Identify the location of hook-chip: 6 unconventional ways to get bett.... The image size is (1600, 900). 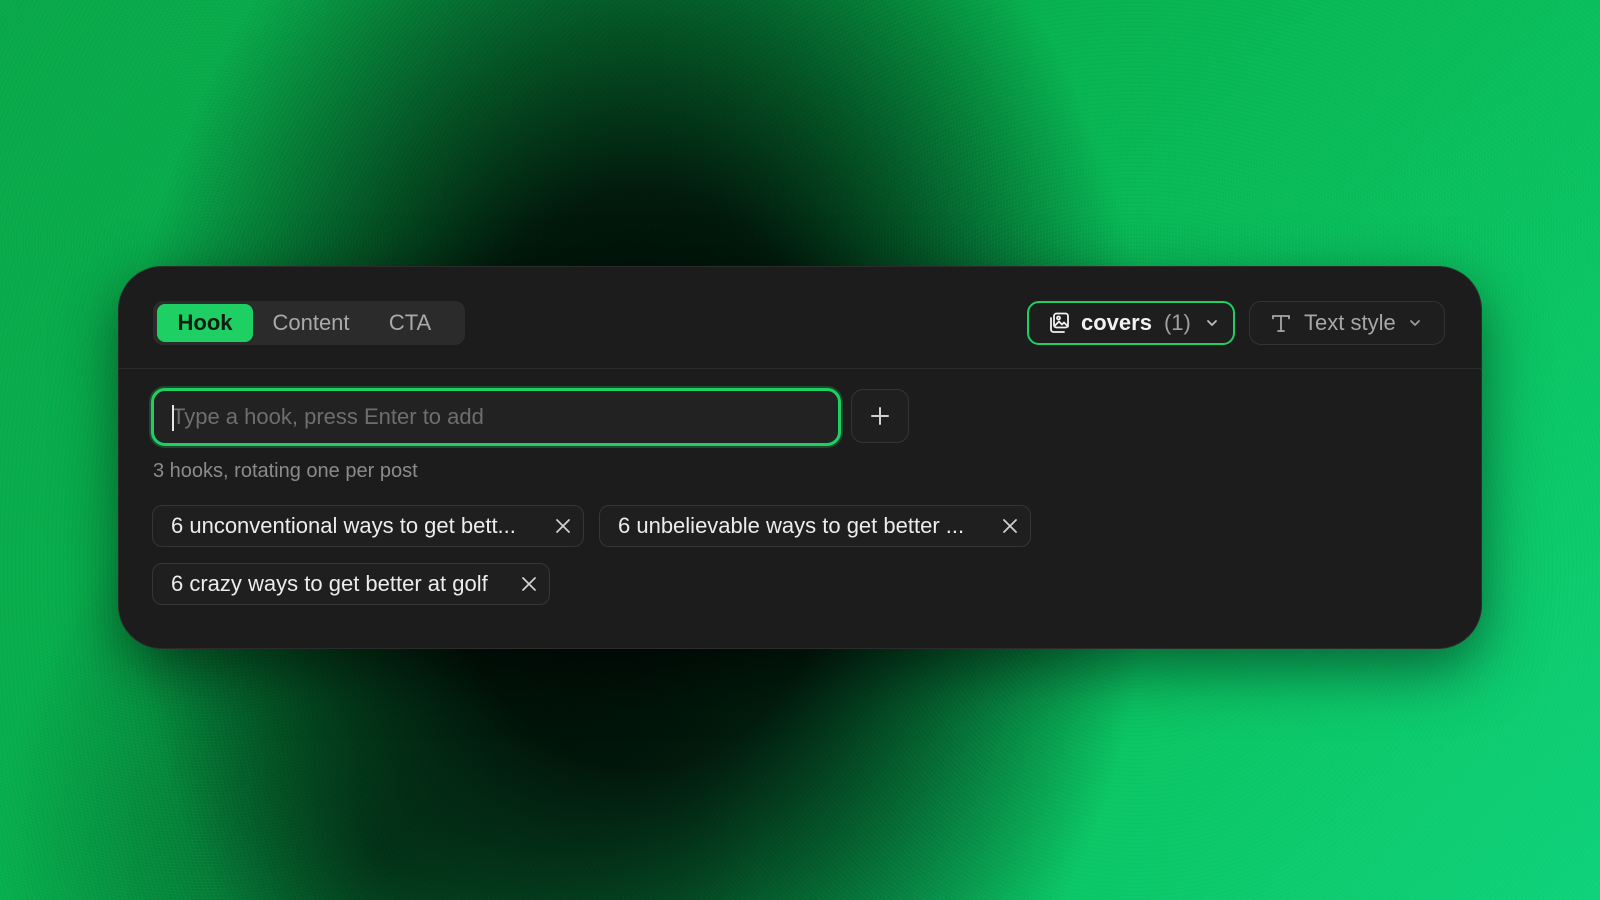
(368, 526).